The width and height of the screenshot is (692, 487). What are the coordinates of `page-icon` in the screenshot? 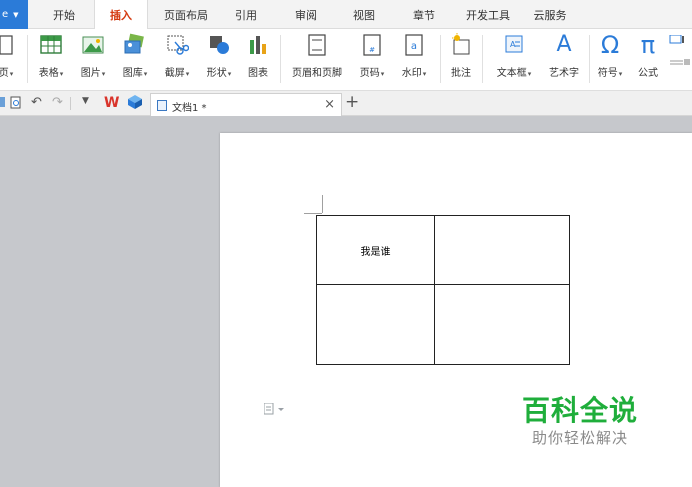 It's located at (7, 45).